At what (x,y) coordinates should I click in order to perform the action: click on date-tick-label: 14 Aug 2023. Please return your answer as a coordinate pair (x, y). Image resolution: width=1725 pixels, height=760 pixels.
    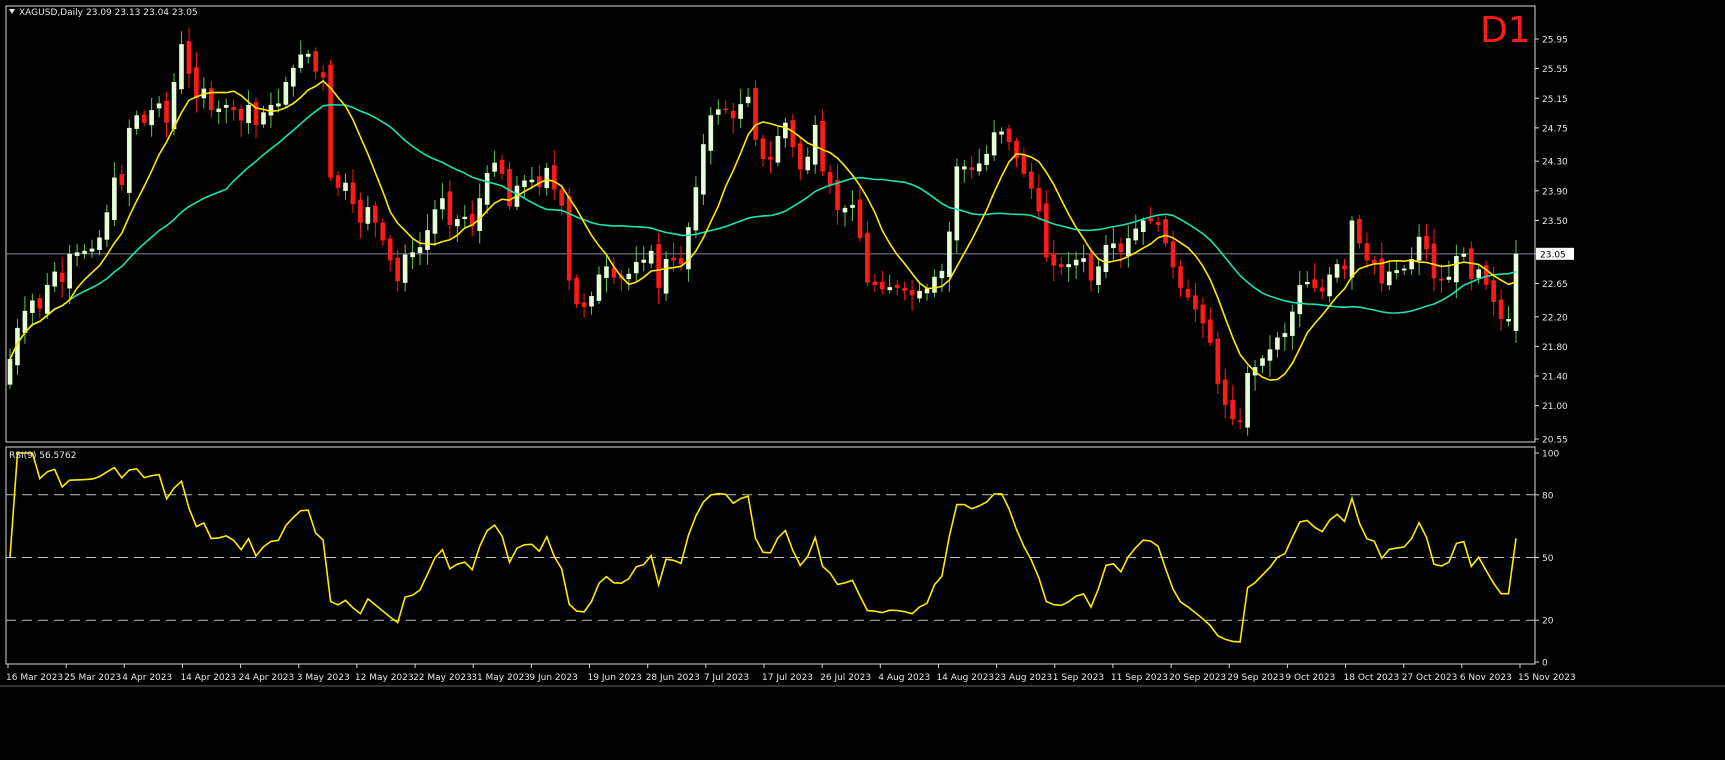
    Looking at the image, I should click on (965, 678).